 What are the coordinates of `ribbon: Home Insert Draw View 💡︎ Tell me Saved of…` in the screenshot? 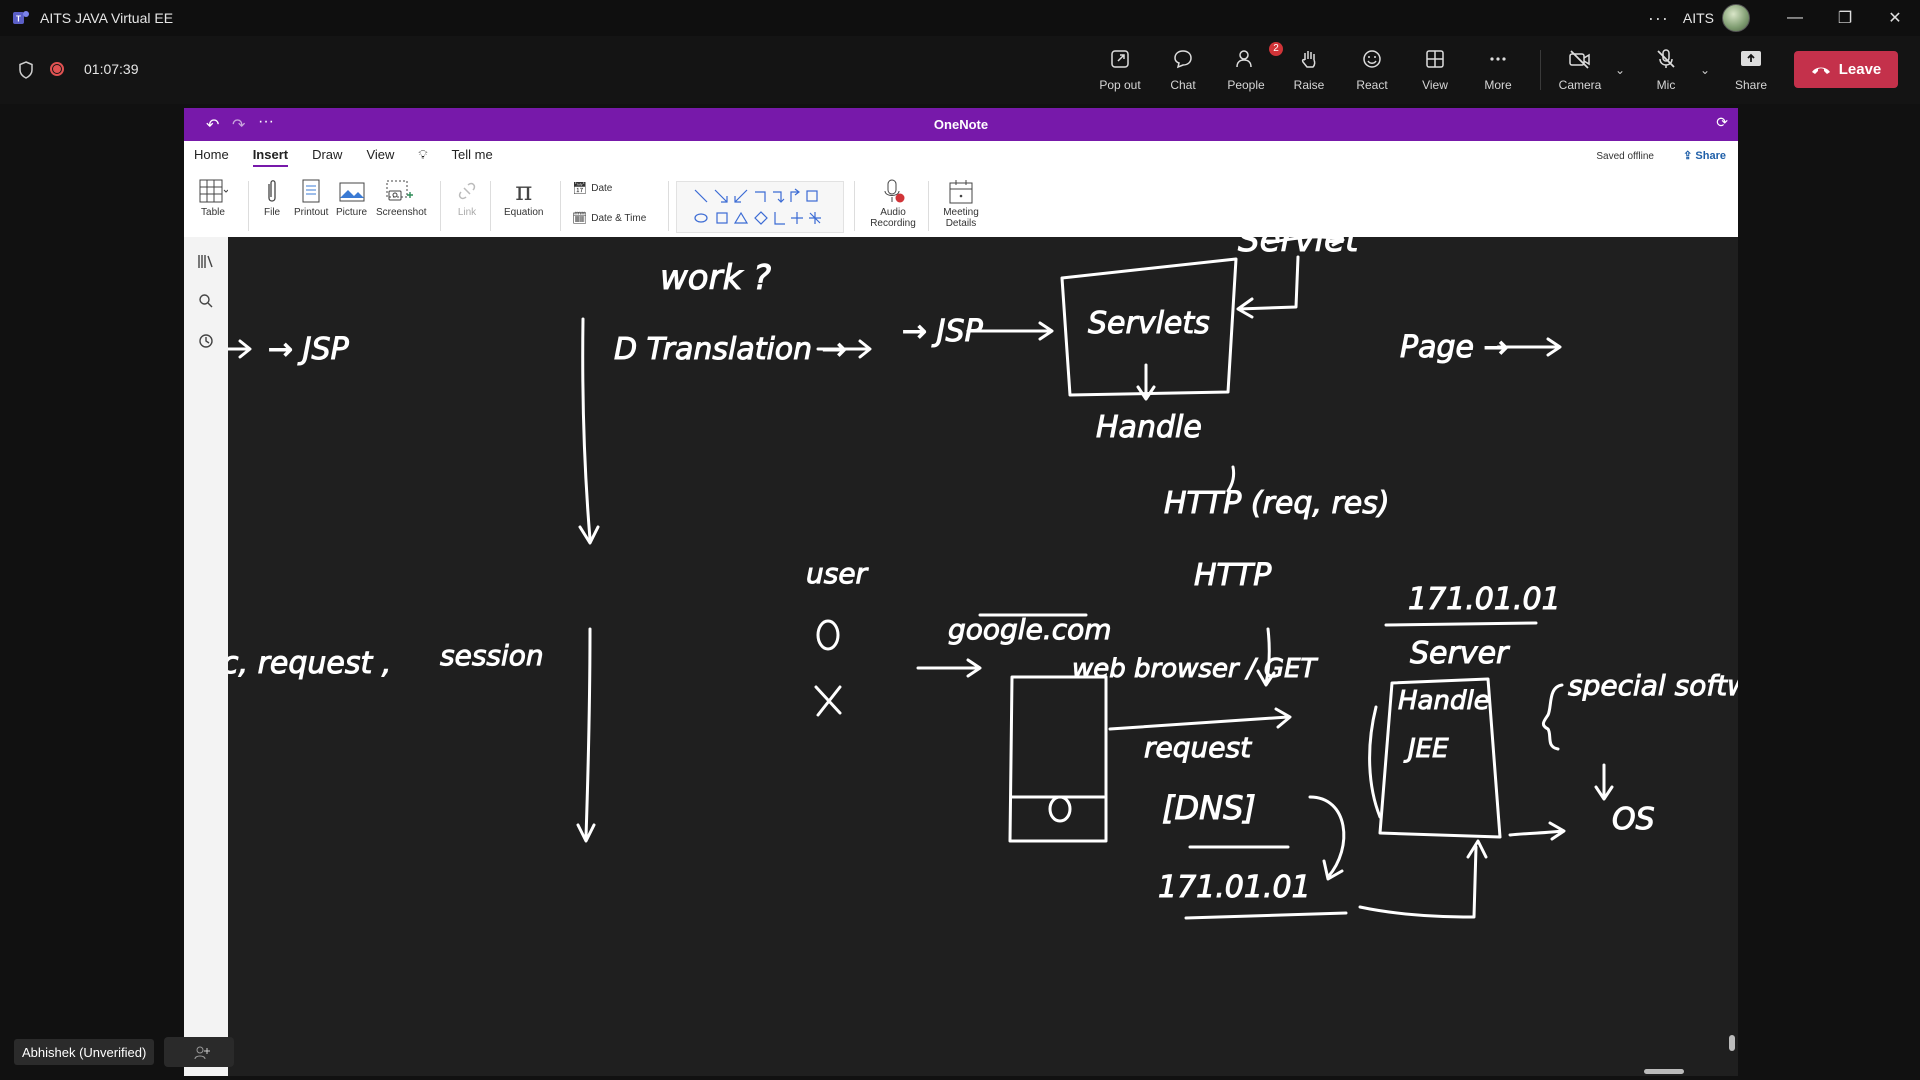 It's located at (961, 189).